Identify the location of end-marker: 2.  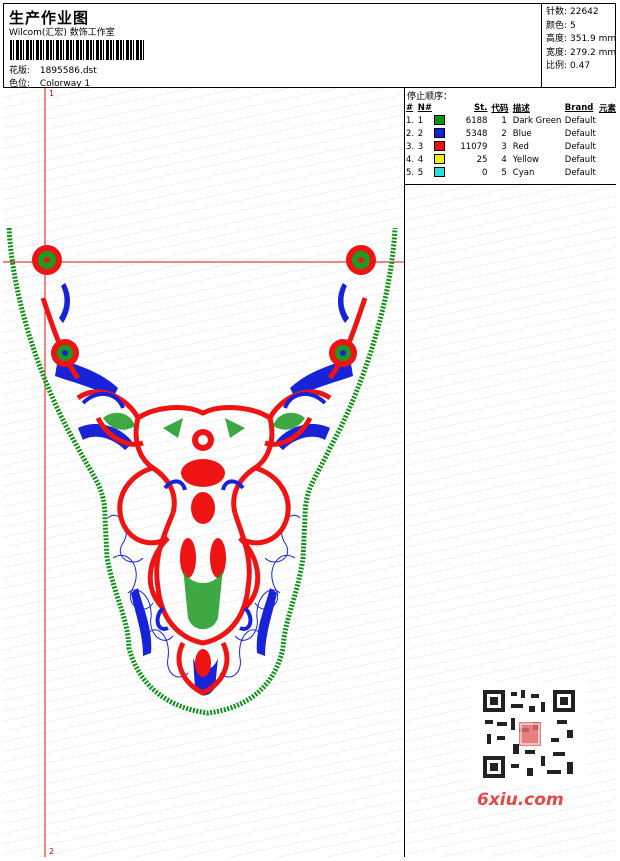
(51, 851).